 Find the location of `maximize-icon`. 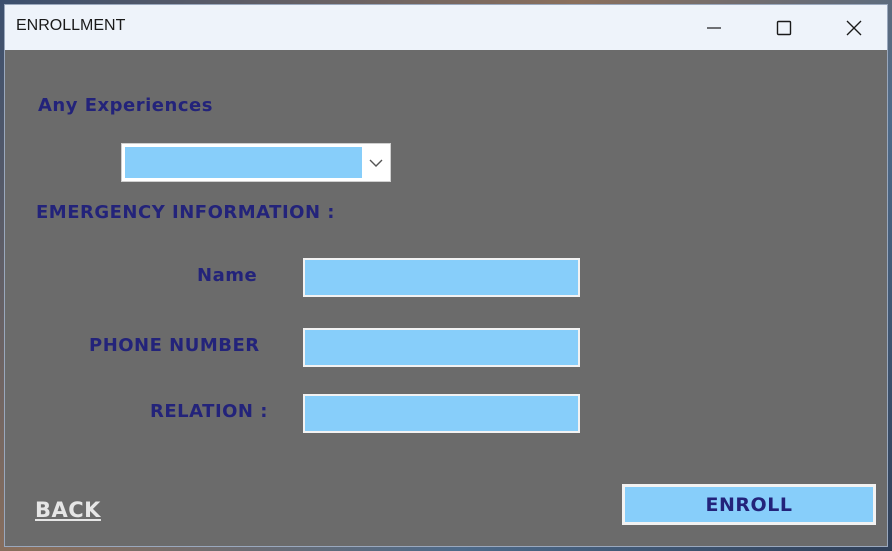

maximize-icon is located at coordinates (784, 27).